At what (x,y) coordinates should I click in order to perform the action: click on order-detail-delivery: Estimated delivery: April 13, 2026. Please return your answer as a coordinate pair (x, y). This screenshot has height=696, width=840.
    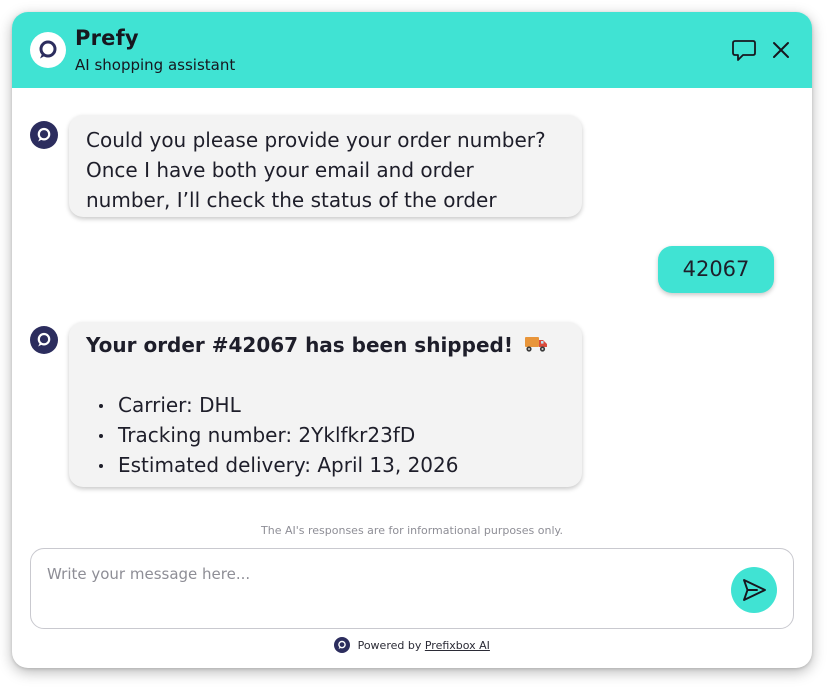
    Looking at the image, I should click on (272, 465).